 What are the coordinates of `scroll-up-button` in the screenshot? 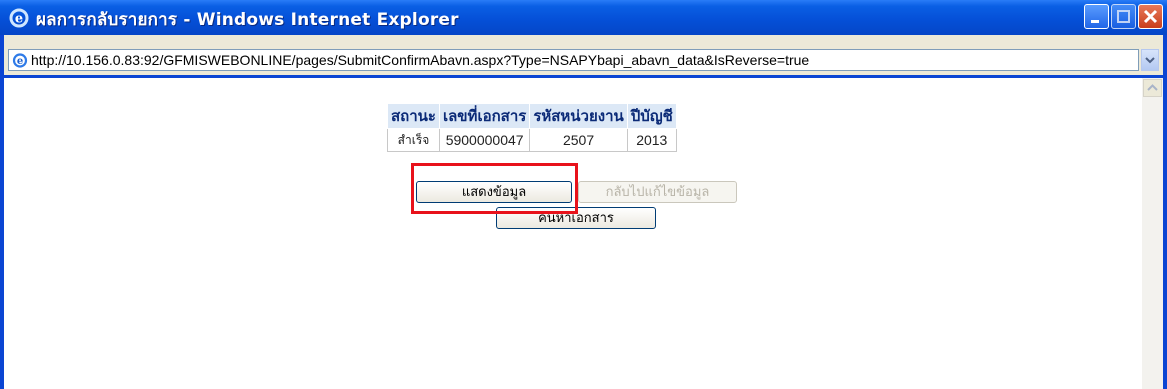 It's located at (1152, 88).